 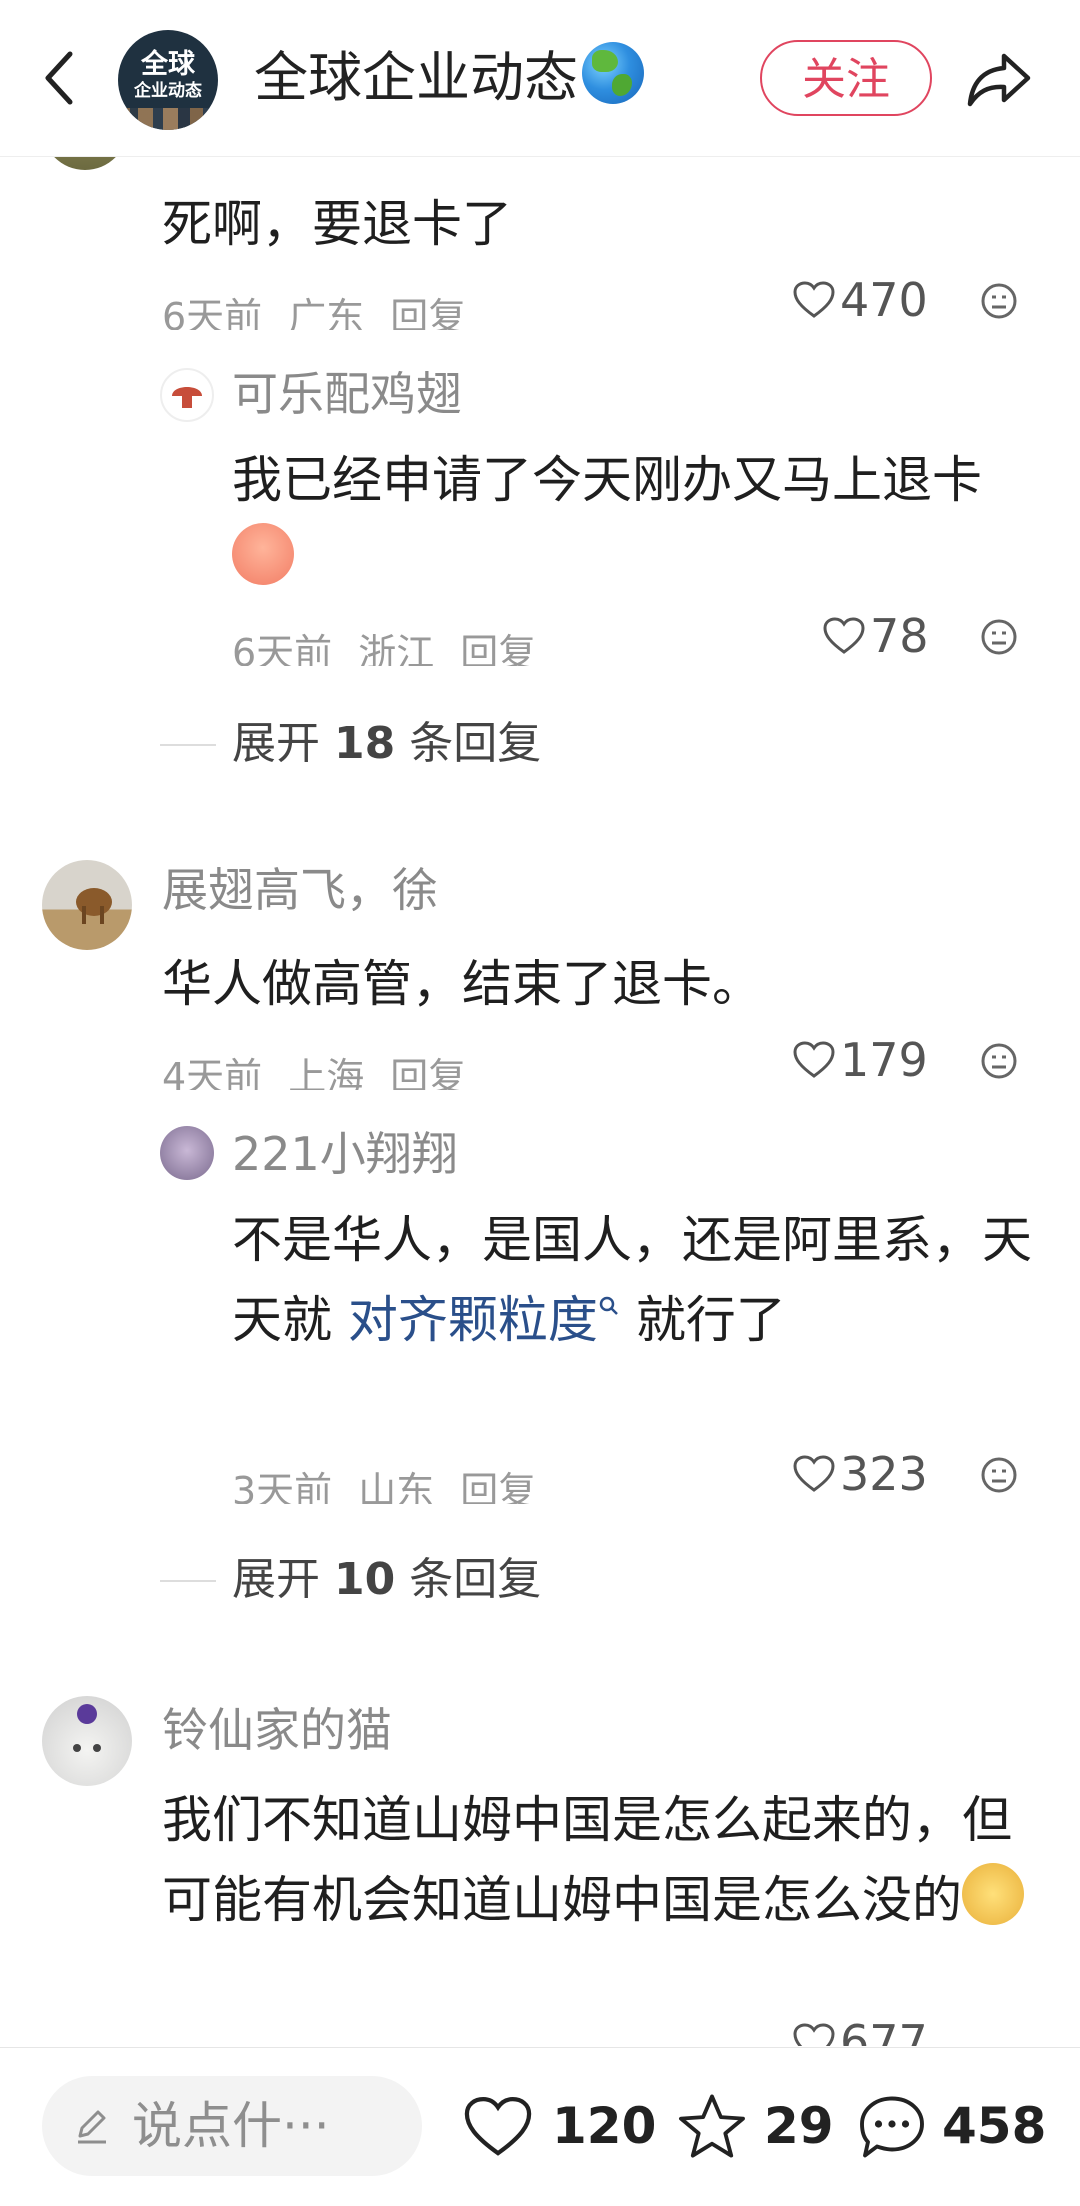 What do you see at coordinates (168, 119) in the screenshot?
I see `skyline-graphic` at bounding box center [168, 119].